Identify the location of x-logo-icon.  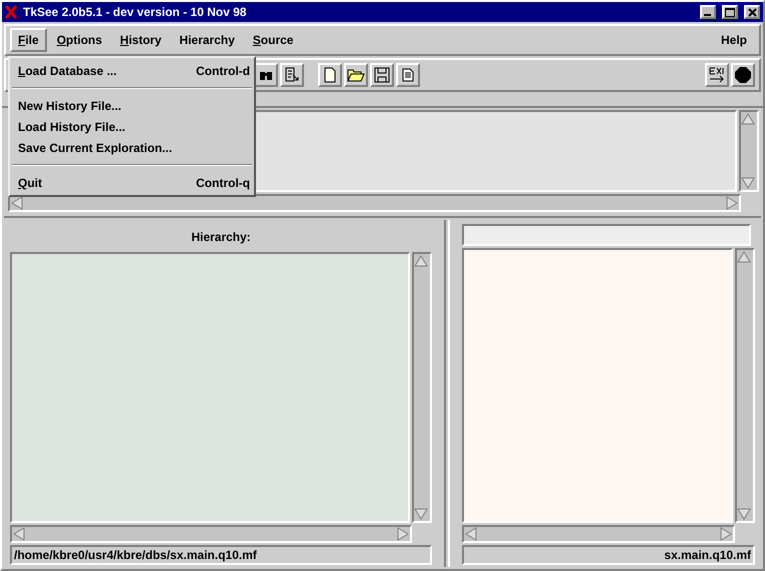
(11, 12).